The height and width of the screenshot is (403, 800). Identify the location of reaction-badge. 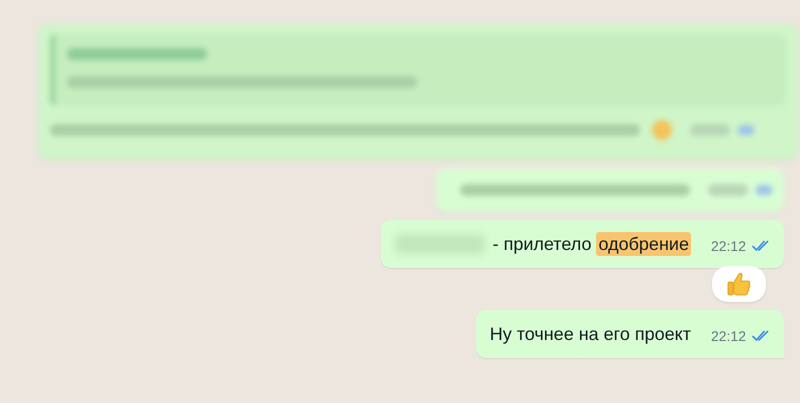
(739, 284).